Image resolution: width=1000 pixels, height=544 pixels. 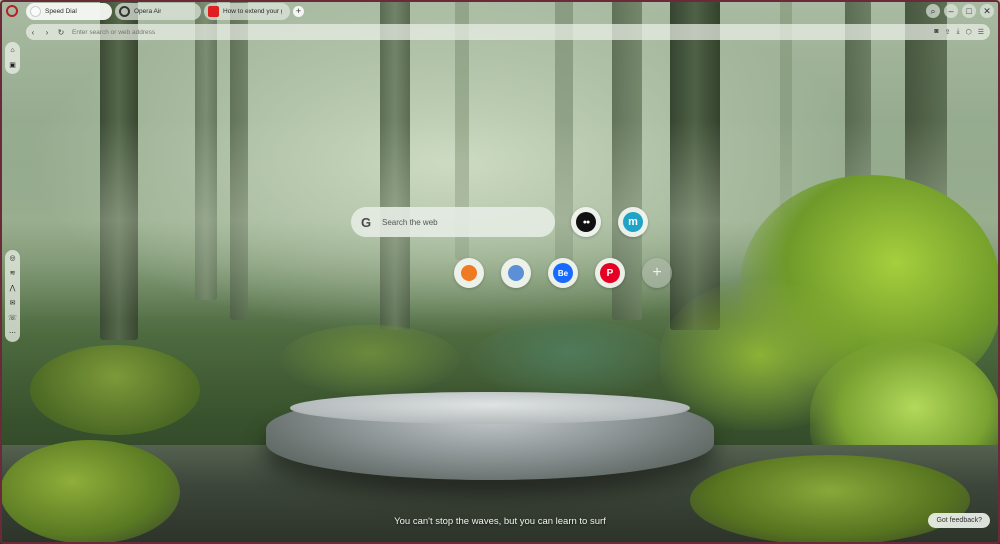 I want to click on behance-icon: Be, so click(x=563, y=273).